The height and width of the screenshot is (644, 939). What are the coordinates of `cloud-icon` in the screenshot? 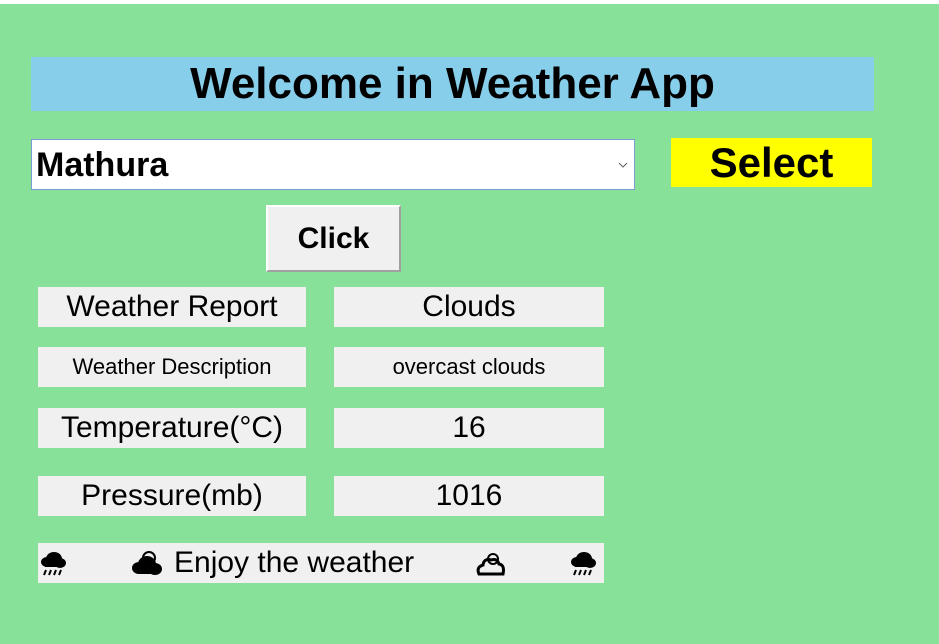 It's located at (146, 564).